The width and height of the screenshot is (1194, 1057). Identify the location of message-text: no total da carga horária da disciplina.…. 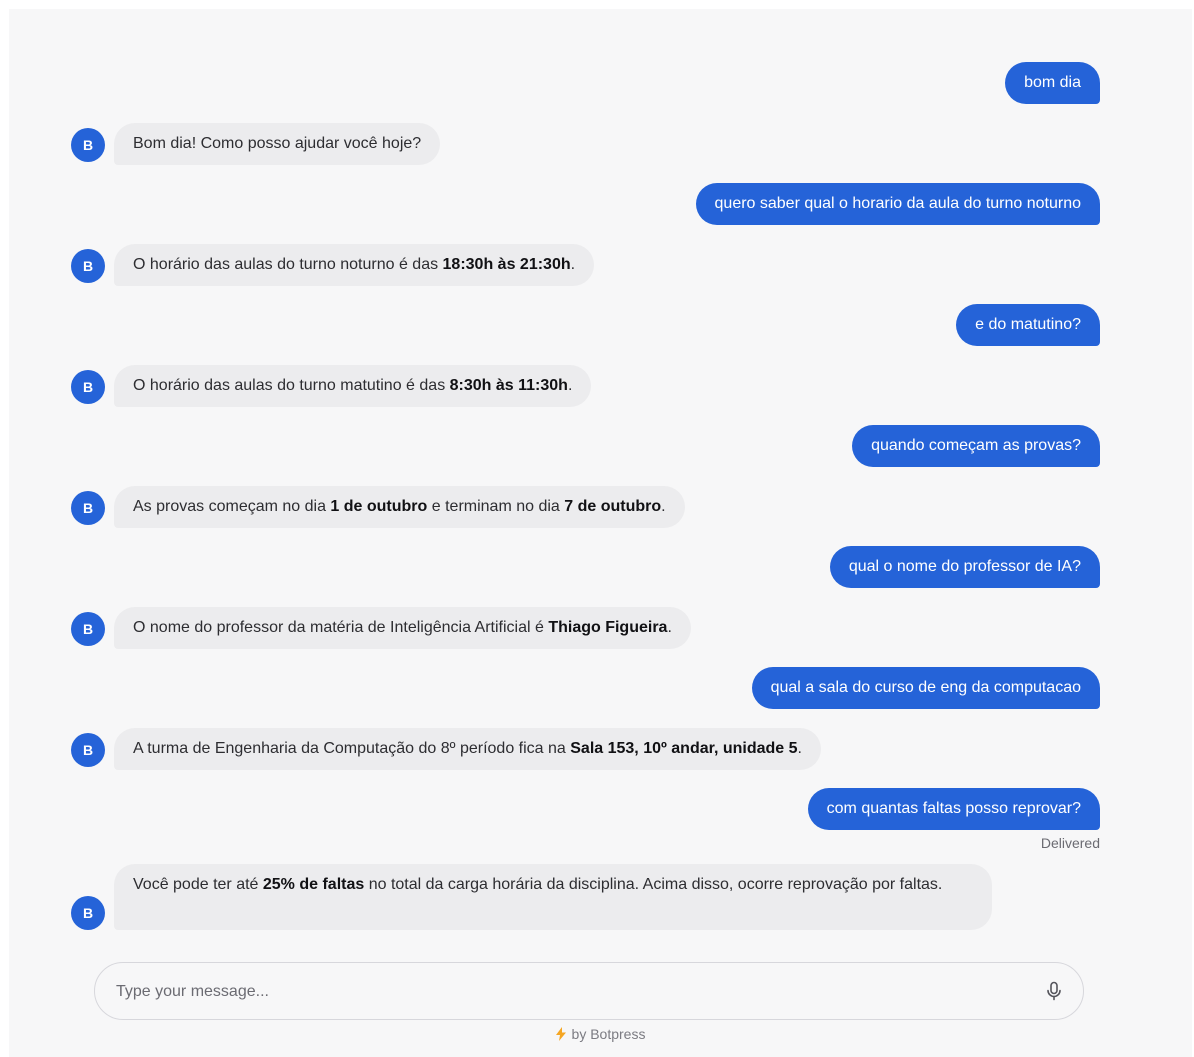
(653, 884).